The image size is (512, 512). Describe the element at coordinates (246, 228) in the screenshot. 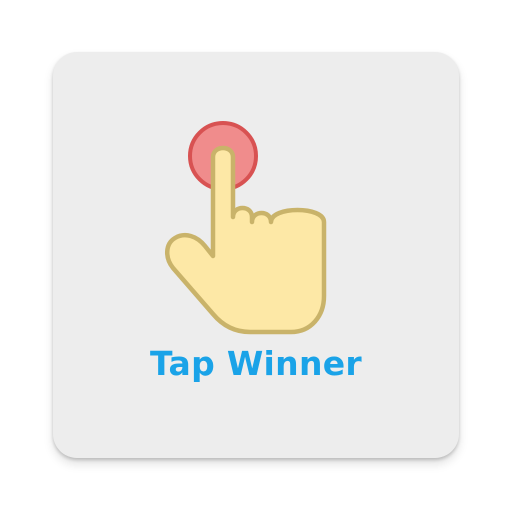

I see `tap-finger-icon` at that location.